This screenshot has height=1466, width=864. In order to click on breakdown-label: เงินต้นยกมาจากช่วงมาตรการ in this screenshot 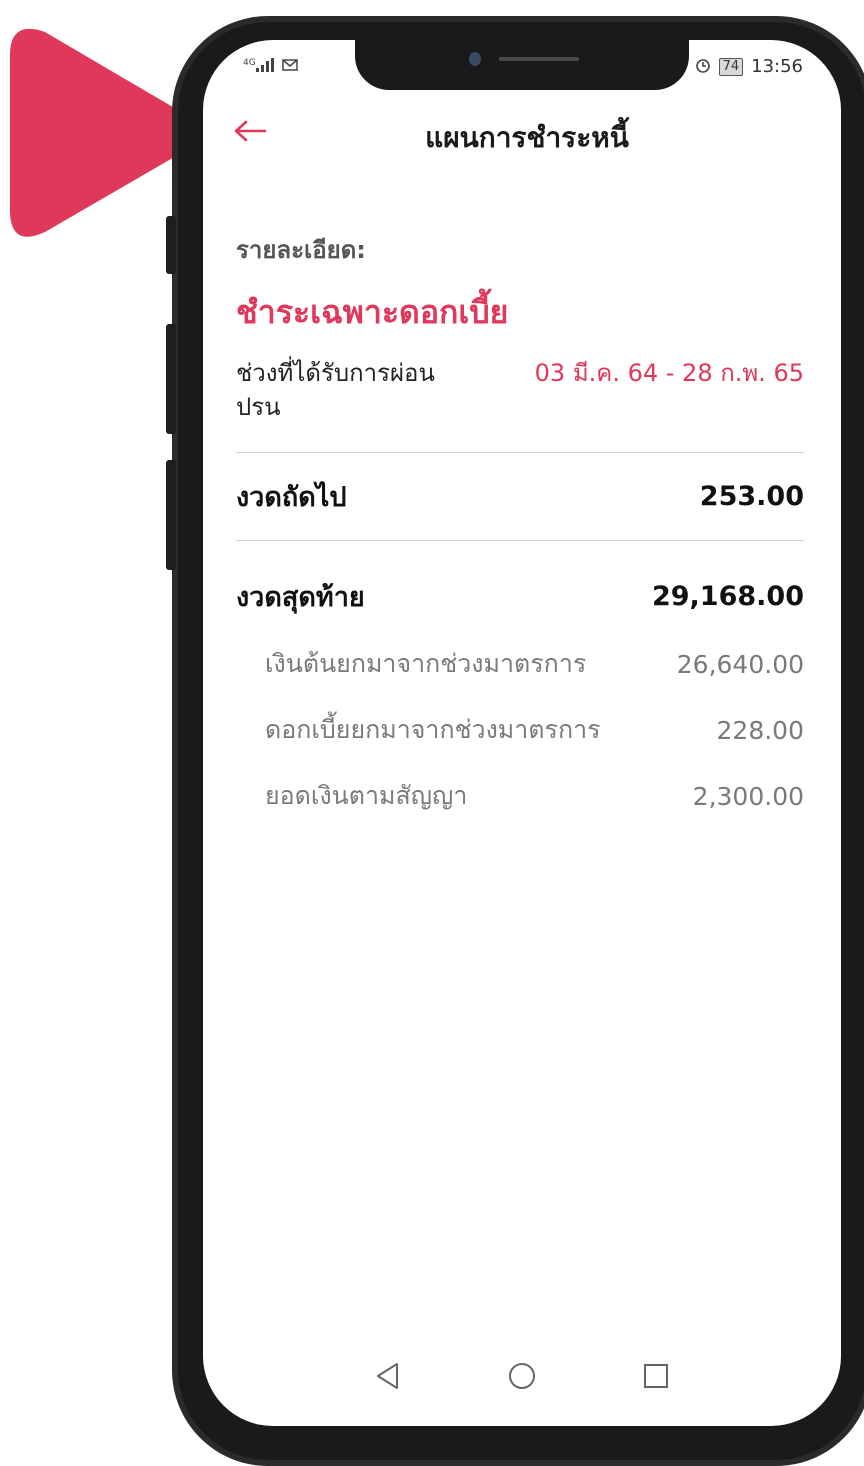, I will do `click(426, 663)`.